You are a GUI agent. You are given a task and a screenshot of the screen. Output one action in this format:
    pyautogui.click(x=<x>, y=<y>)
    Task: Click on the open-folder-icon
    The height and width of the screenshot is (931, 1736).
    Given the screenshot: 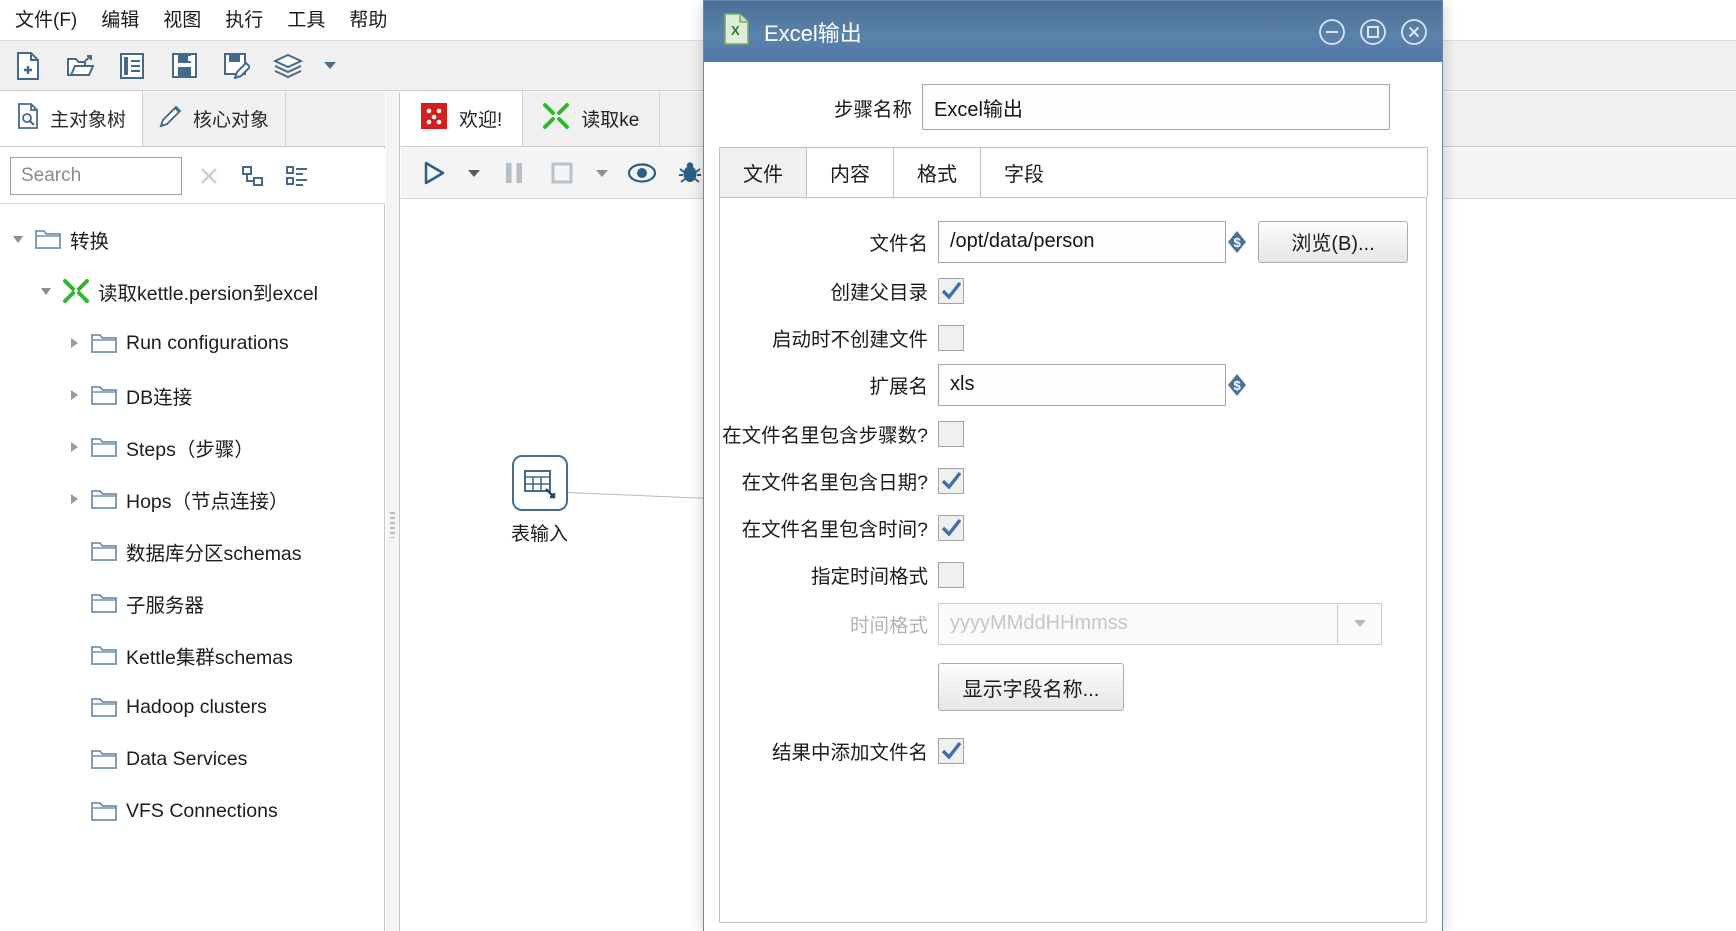 What is the action you would take?
    pyautogui.click(x=80, y=66)
    